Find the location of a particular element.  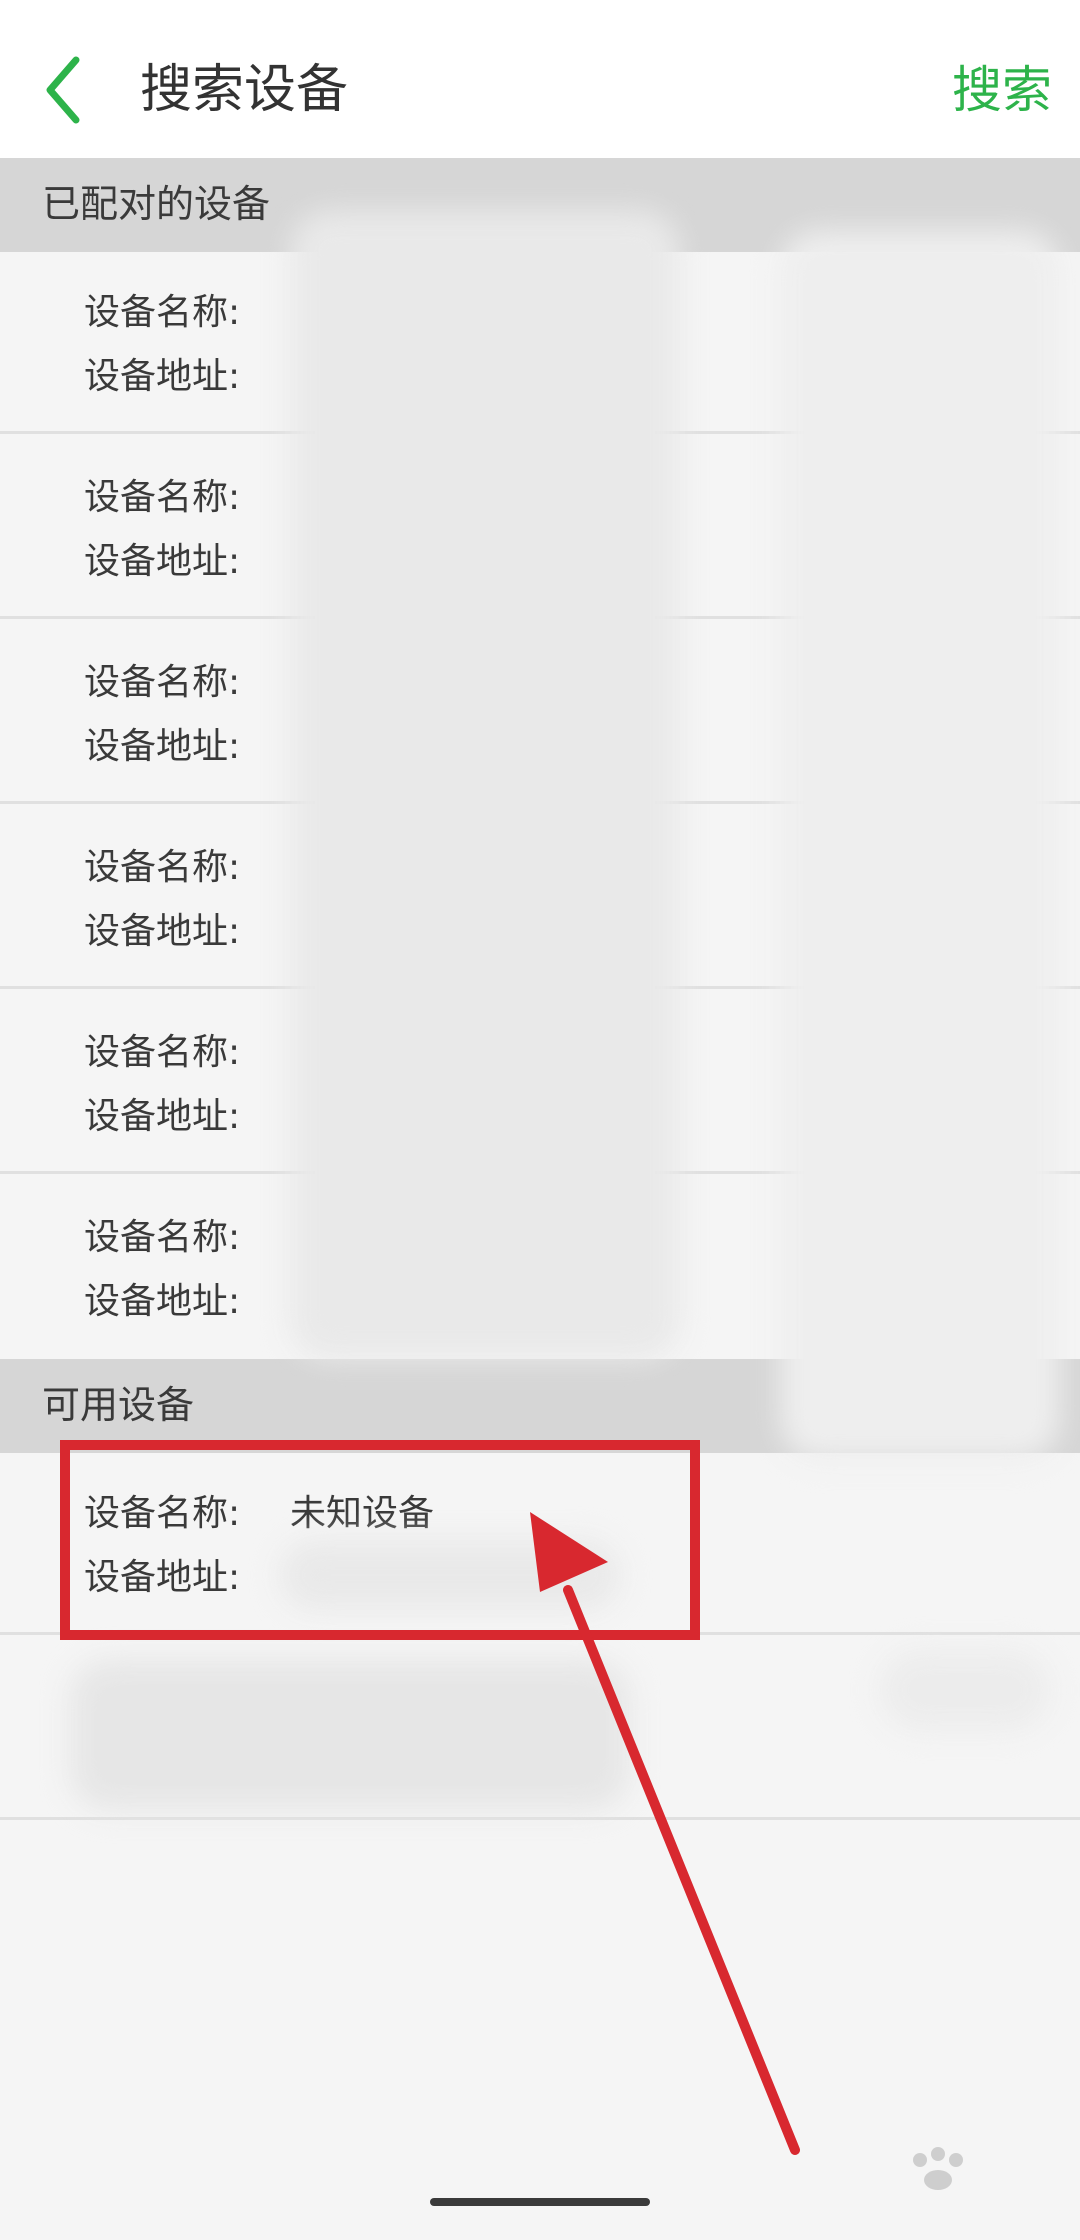

home-indicator is located at coordinates (540, 2202).